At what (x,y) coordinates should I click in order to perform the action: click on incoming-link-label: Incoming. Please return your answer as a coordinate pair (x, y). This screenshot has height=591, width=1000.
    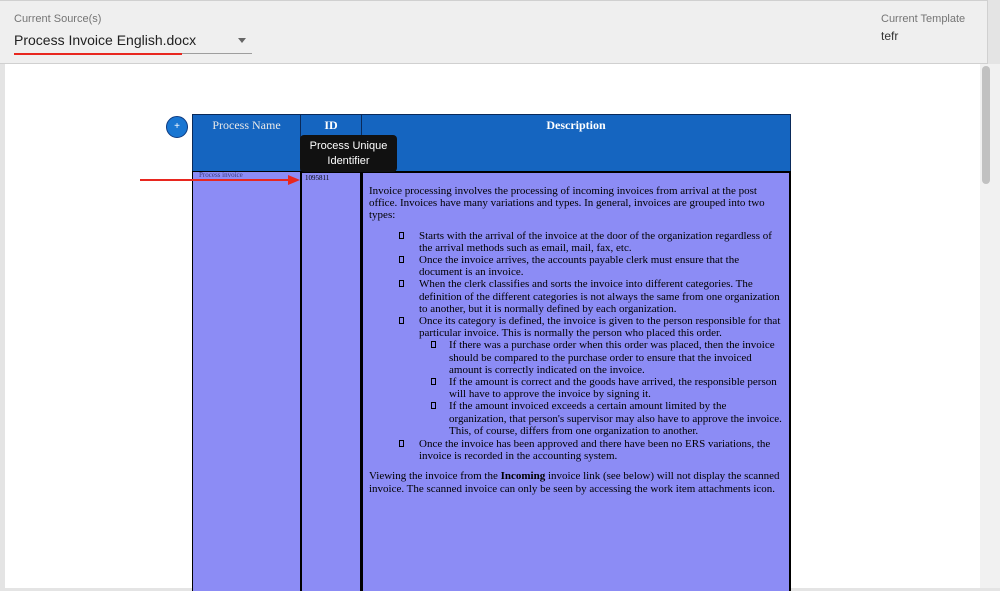
    Looking at the image, I should click on (523, 476).